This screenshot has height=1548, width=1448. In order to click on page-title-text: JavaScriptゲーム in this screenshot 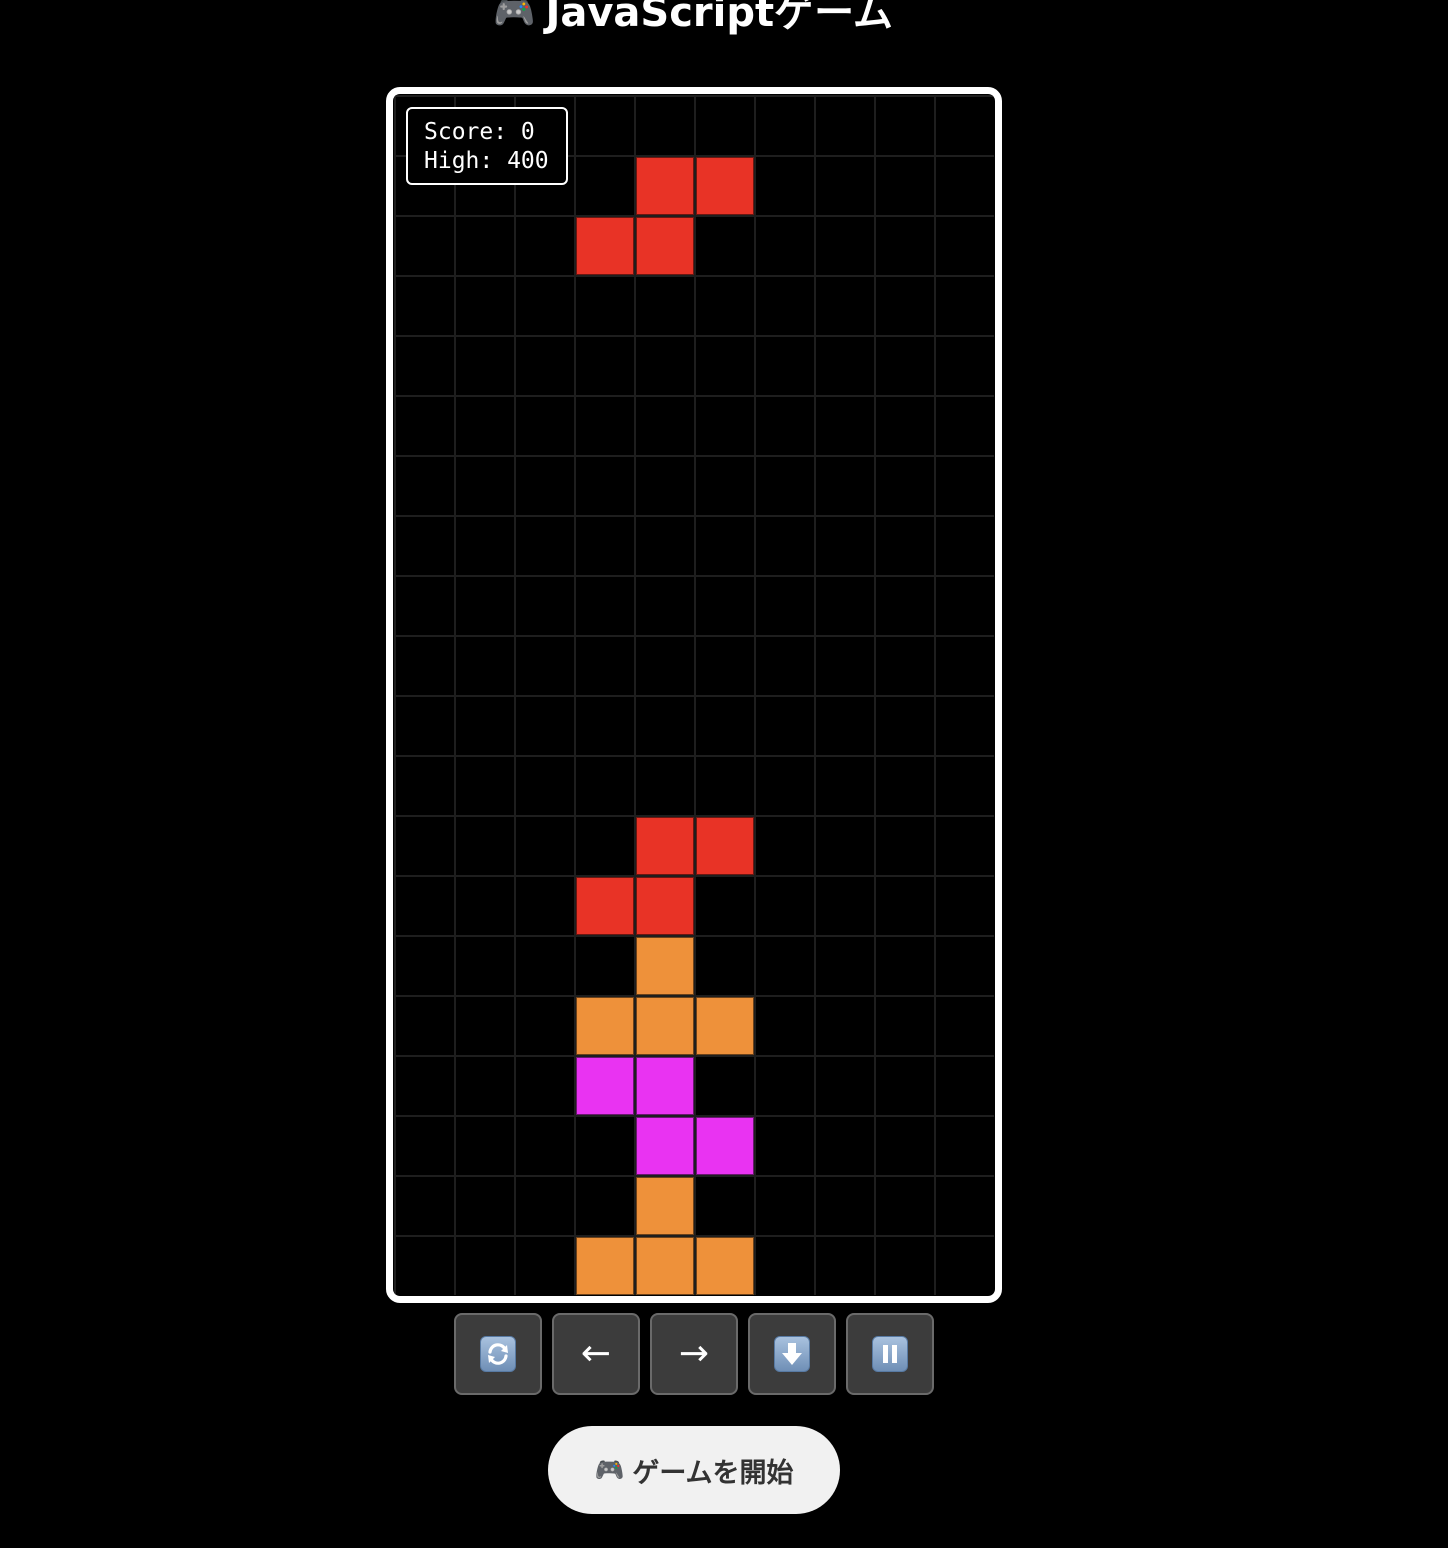, I will do `click(719, 18)`.